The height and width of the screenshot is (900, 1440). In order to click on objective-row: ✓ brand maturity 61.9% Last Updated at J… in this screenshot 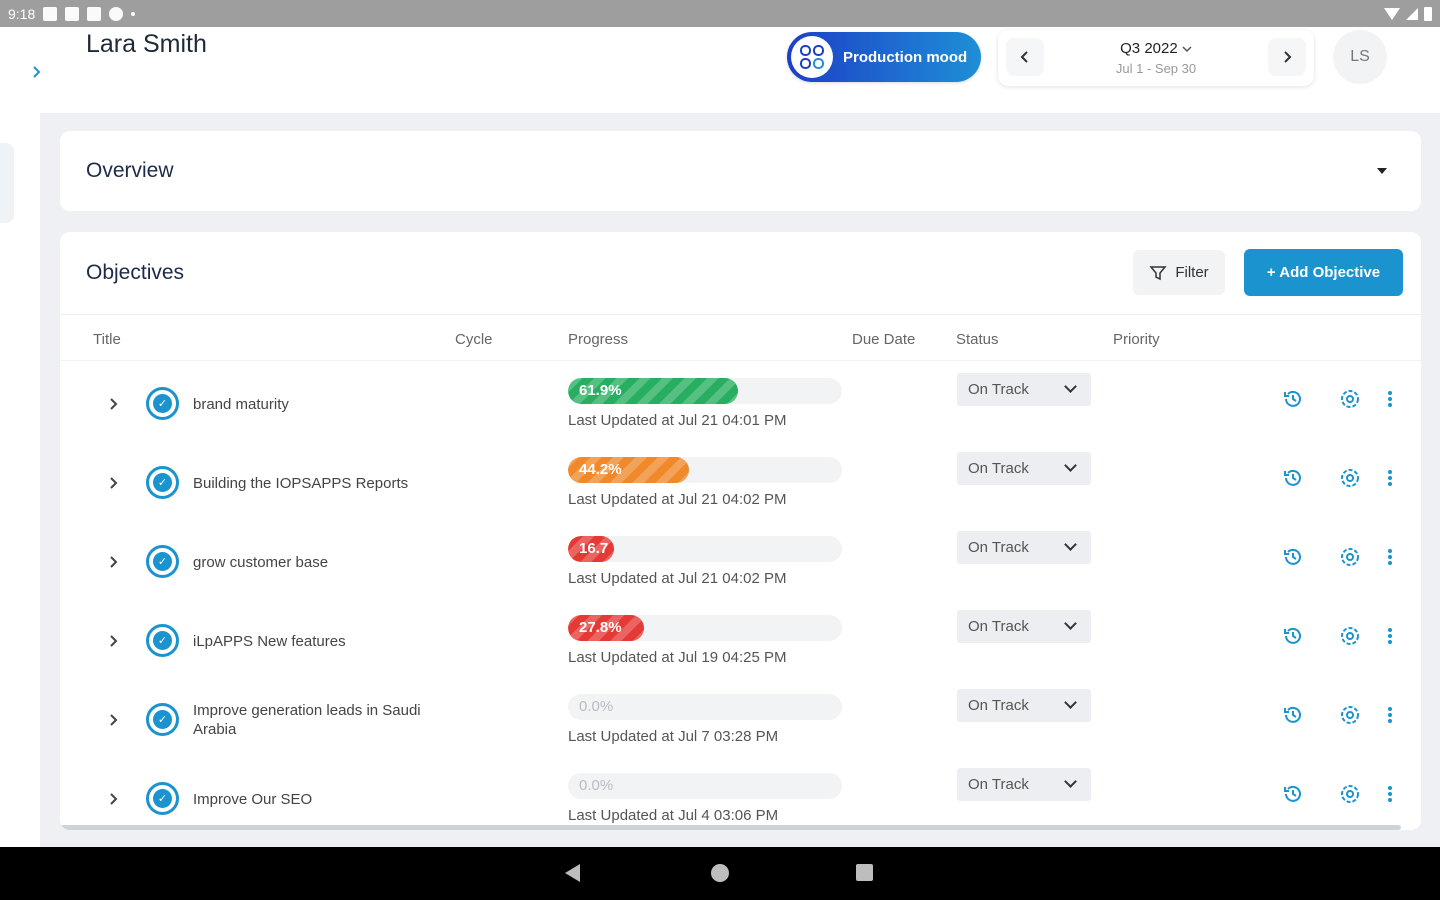, I will do `click(740, 407)`.